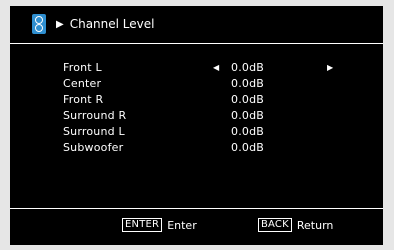 This screenshot has width=394, height=250. What do you see at coordinates (83, 99) in the screenshot?
I see `channel-label: Front R` at bounding box center [83, 99].